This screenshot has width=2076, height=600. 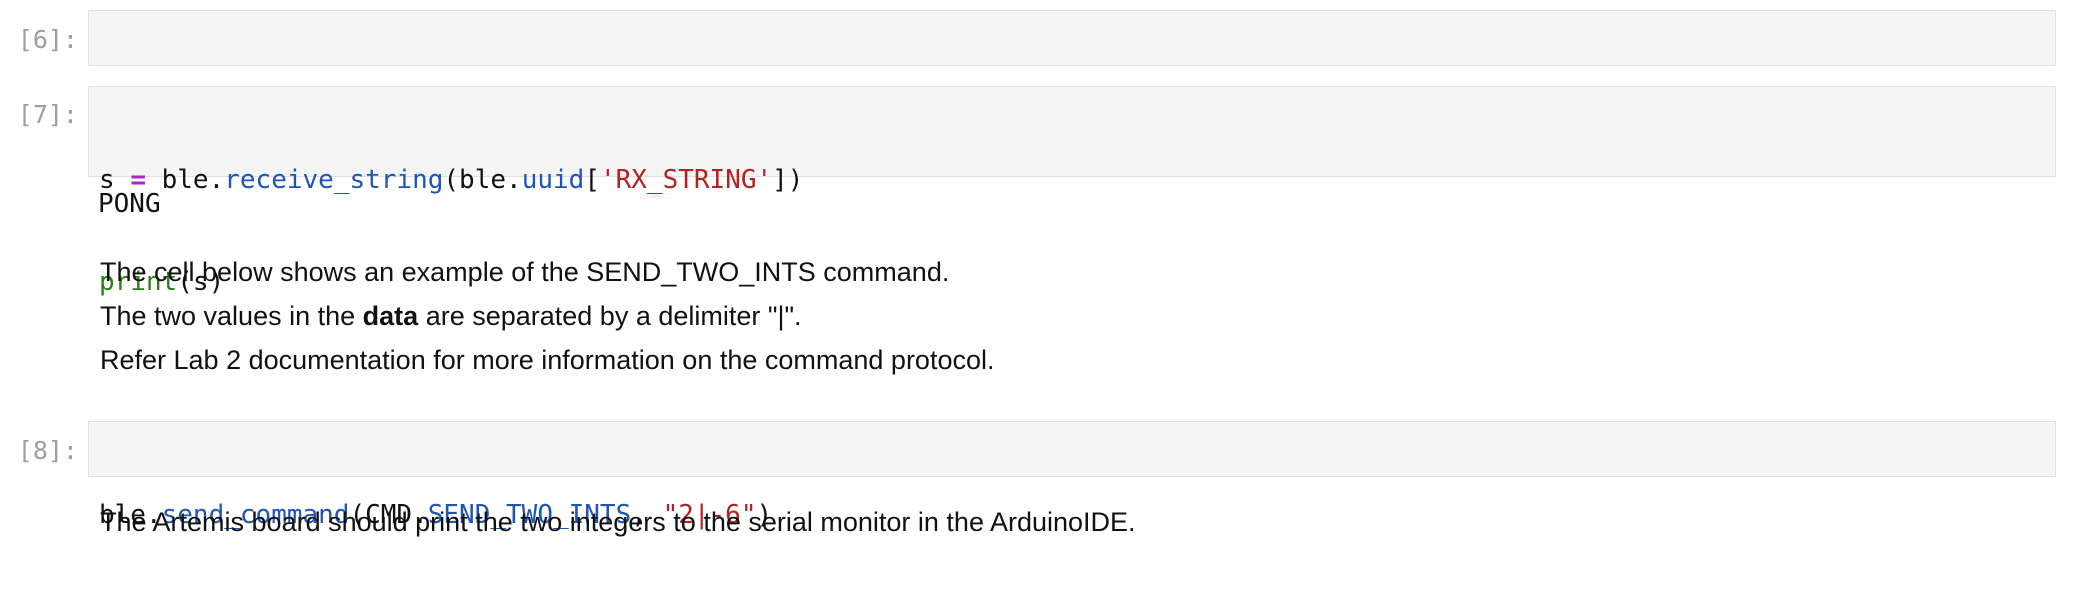 What do you see at coordinates (47, 39) in the screenshot?
I see `cell-prompt: [6]:` at bounding box center [47, 39].